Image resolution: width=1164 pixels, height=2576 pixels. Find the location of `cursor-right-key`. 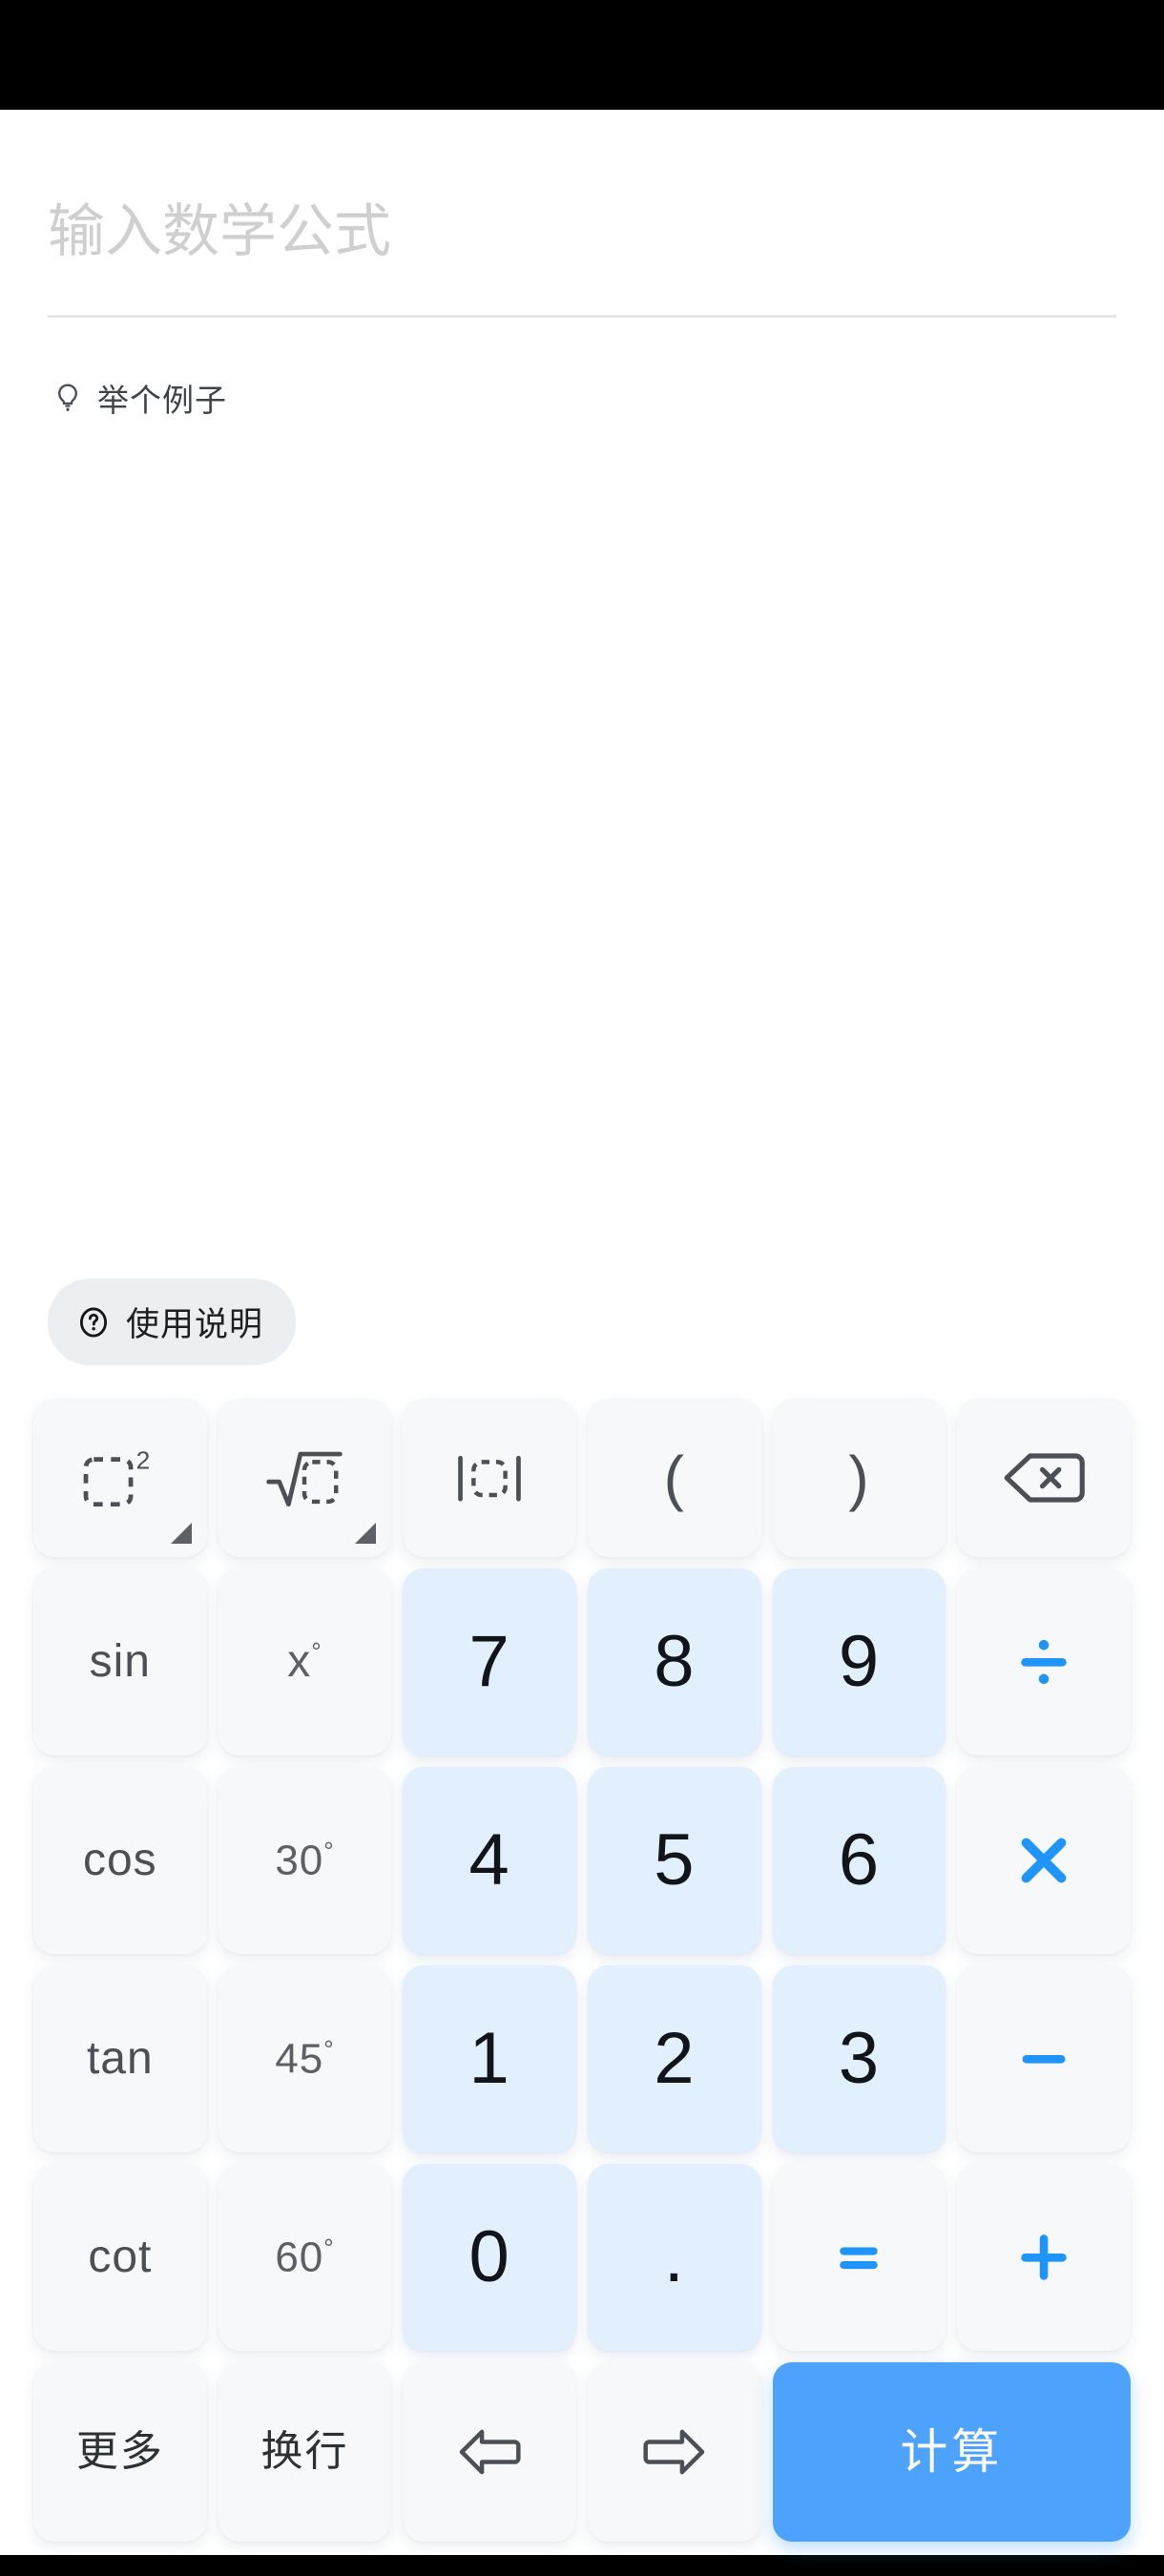

cursor-right-key is located at coordinates (674, 2452).